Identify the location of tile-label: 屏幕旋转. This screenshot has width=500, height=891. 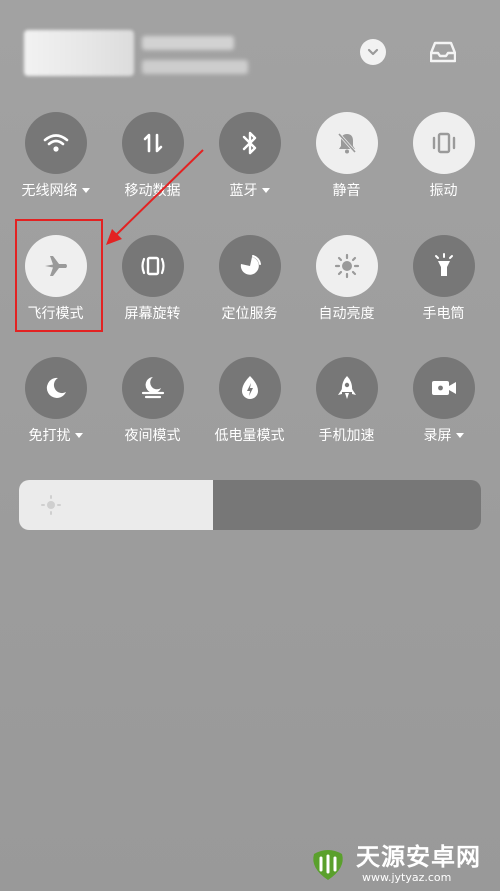
(152, 314).